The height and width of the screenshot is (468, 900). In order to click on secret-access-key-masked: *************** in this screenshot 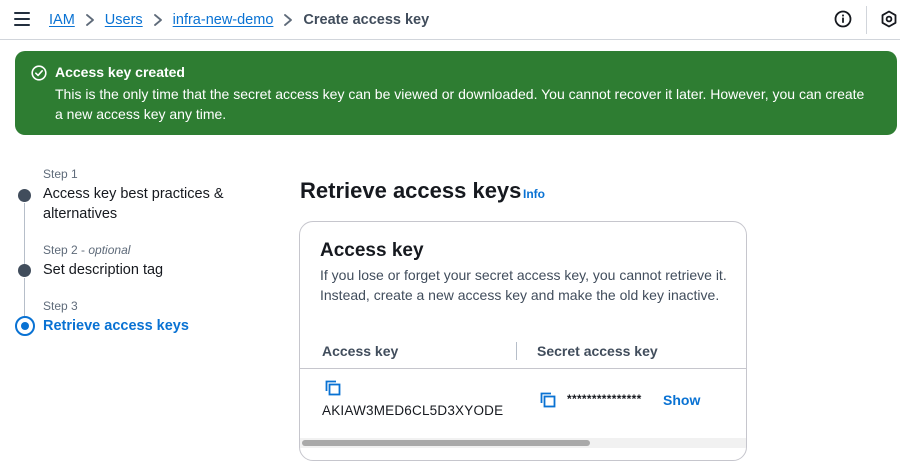, I will do `click(604, 399)`.